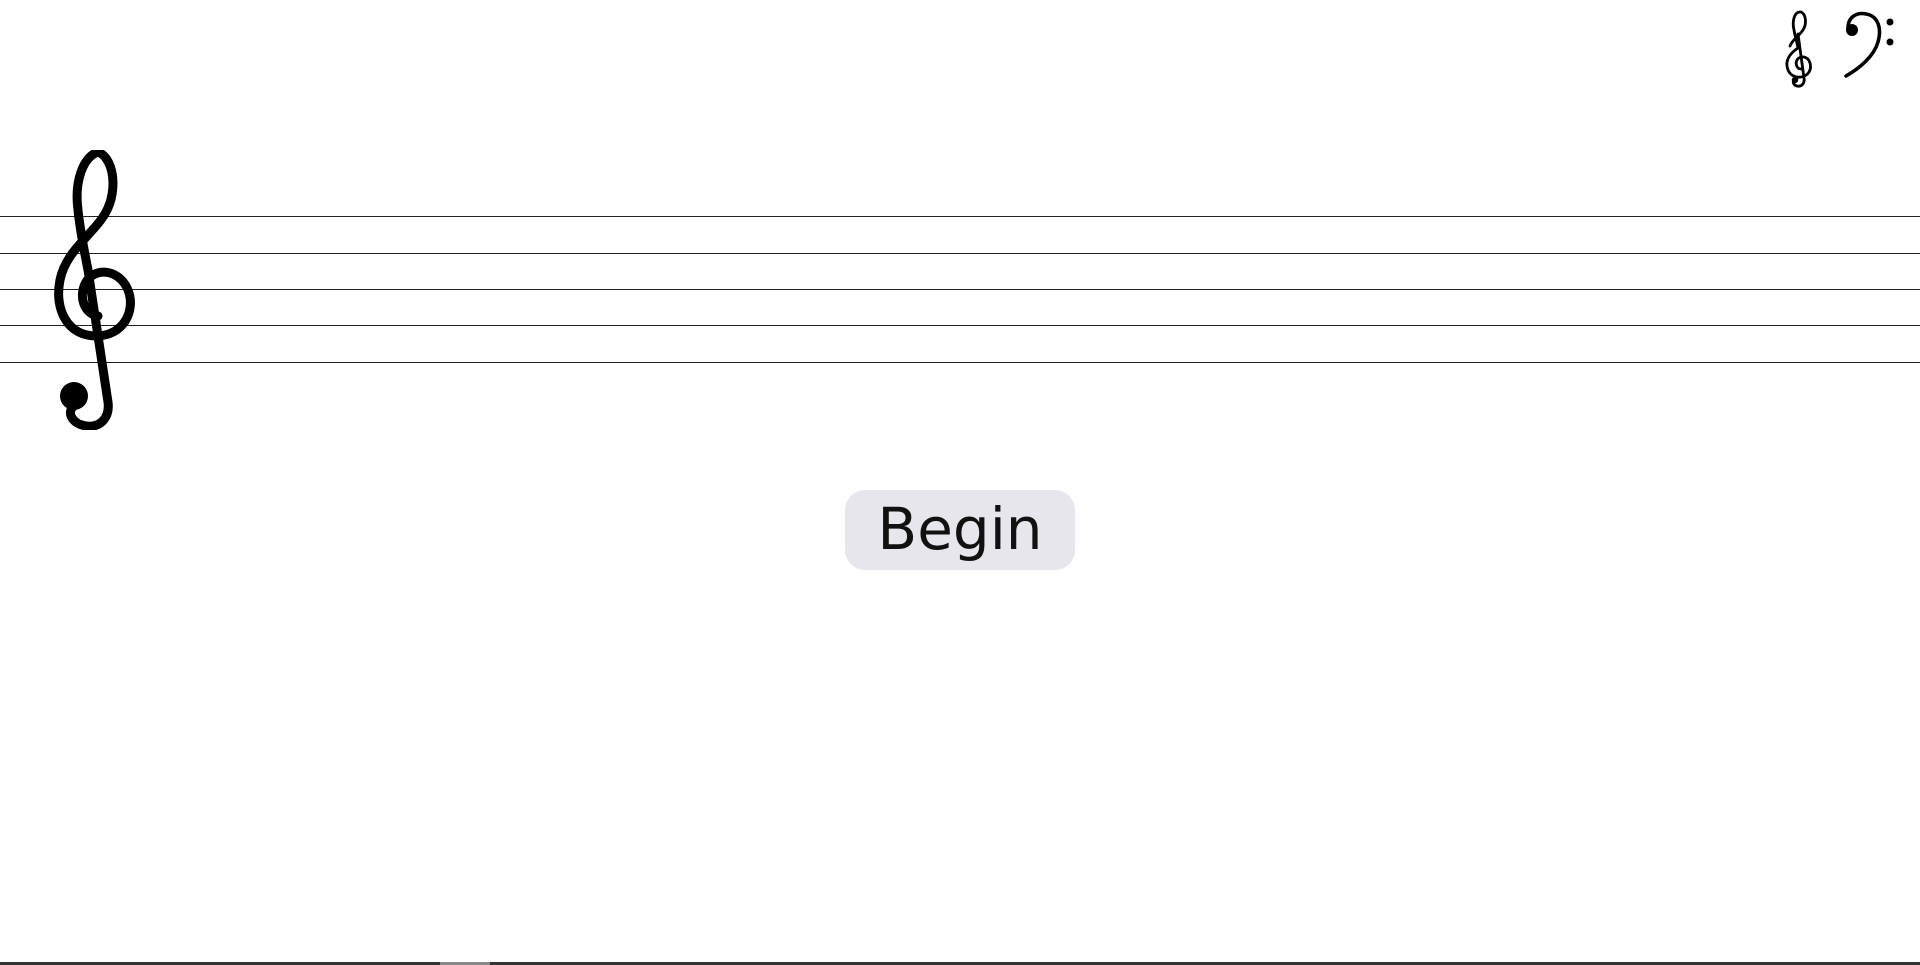  What do you see at coordinates (1870, 46) in the screenshot?
I see `bass-clef-toggle-icon` at bounding box center [1870, 46].